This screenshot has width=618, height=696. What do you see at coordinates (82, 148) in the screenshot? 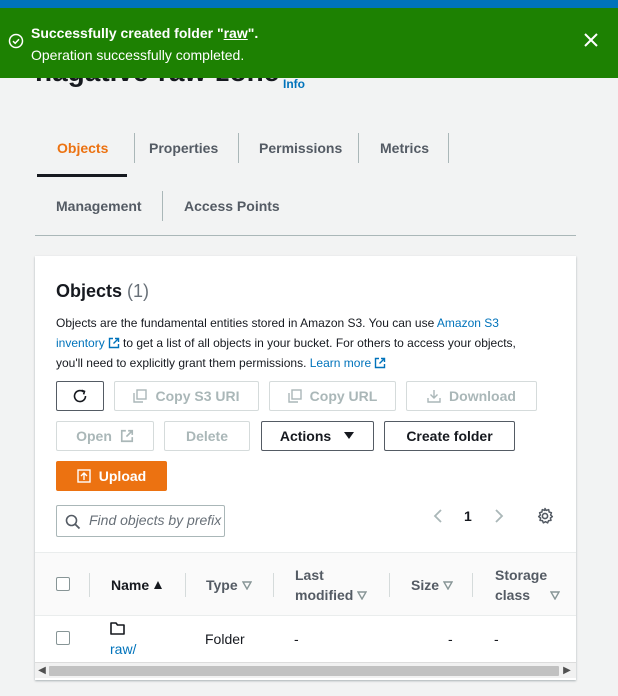
I see `tab-objects: Objects` at bounding box center [82, 148].